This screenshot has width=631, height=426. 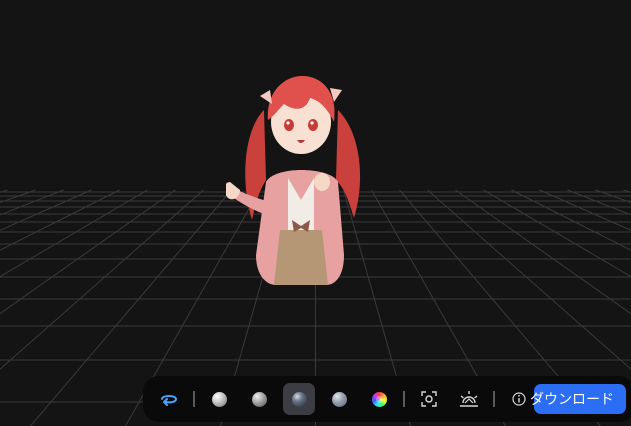 I want to click on lighting-icon, so click(x=469, y=399).